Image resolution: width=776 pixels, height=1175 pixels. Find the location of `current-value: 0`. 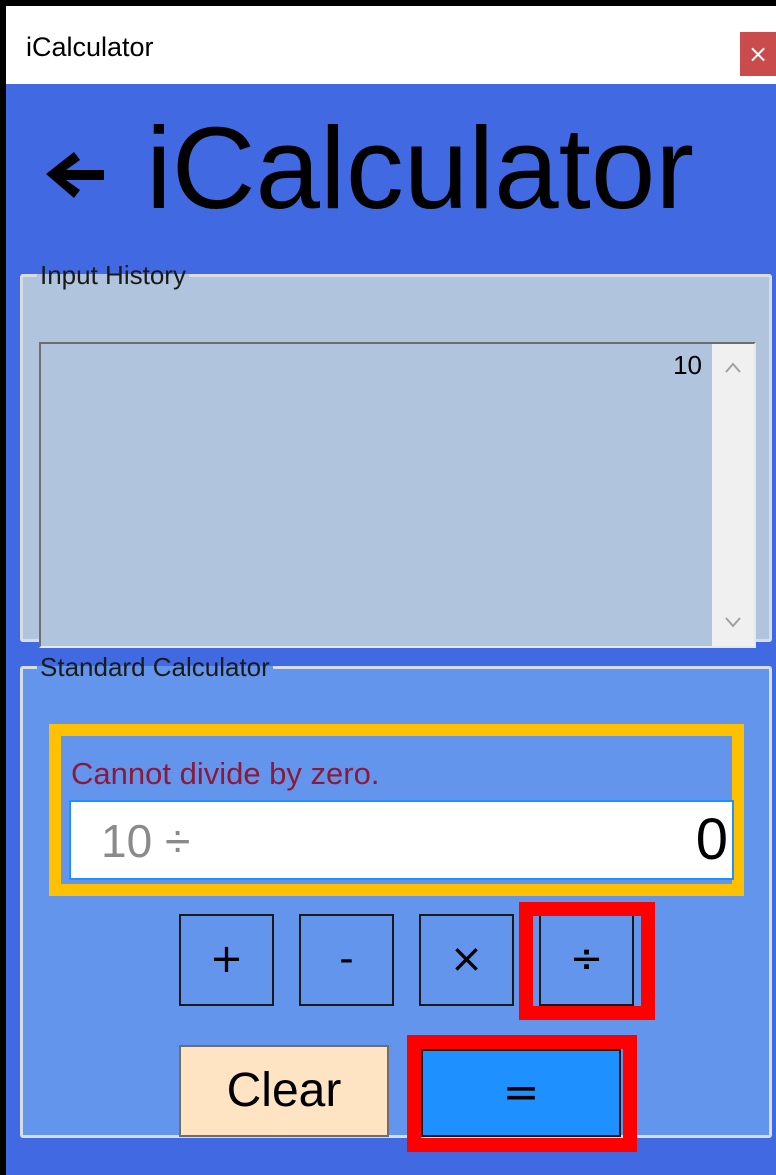

current-value: 0 is located at coordinates (711, 839).